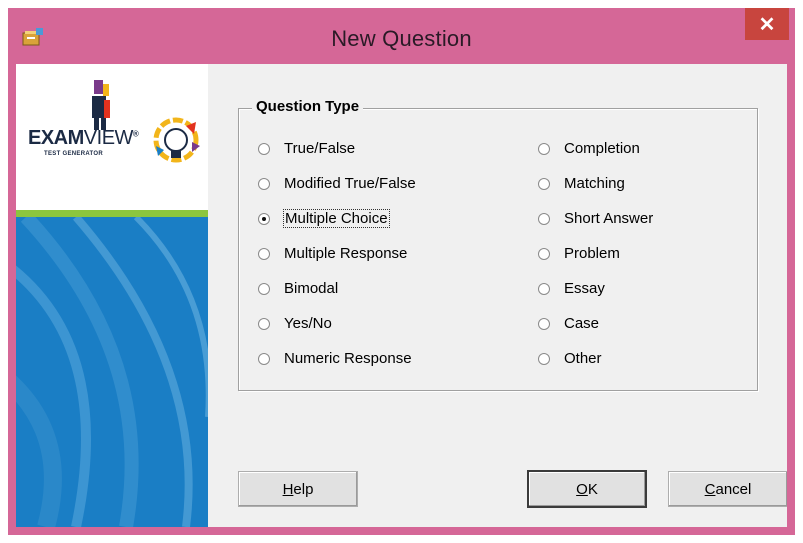 The width and height of the screenshot is (803, 543). I want to click on radio-problem: Problem, so click(579, 253).